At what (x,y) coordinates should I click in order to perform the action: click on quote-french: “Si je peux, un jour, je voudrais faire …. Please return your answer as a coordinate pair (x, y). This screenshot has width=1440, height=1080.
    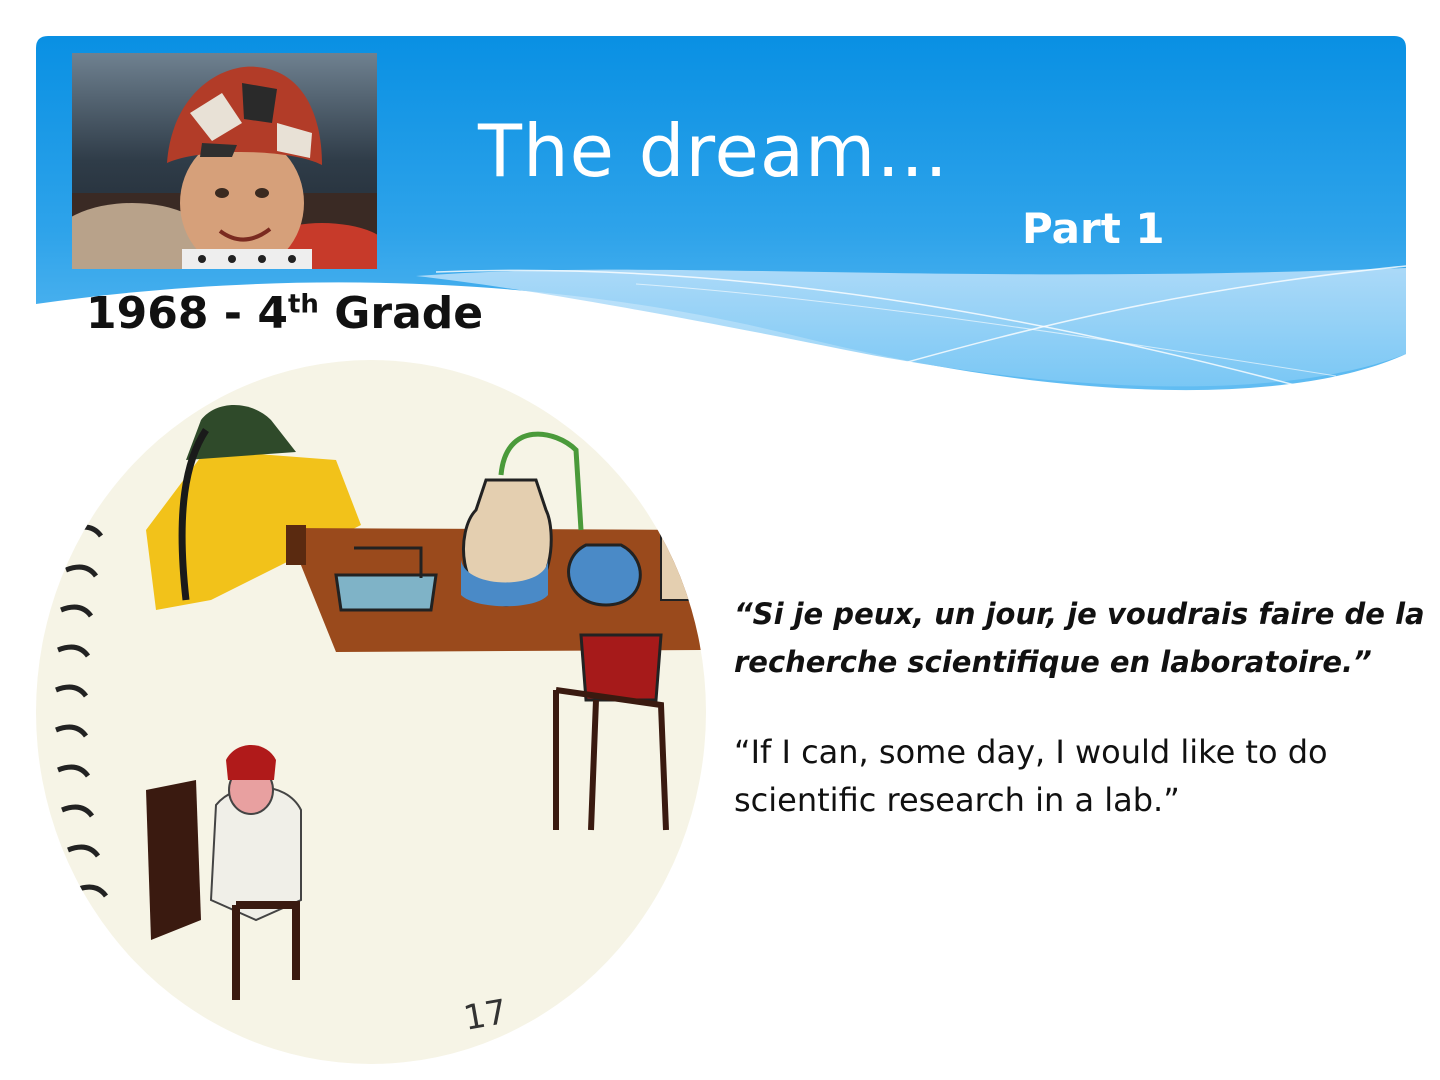
    Looking at the image, I should click on (1079, 638).